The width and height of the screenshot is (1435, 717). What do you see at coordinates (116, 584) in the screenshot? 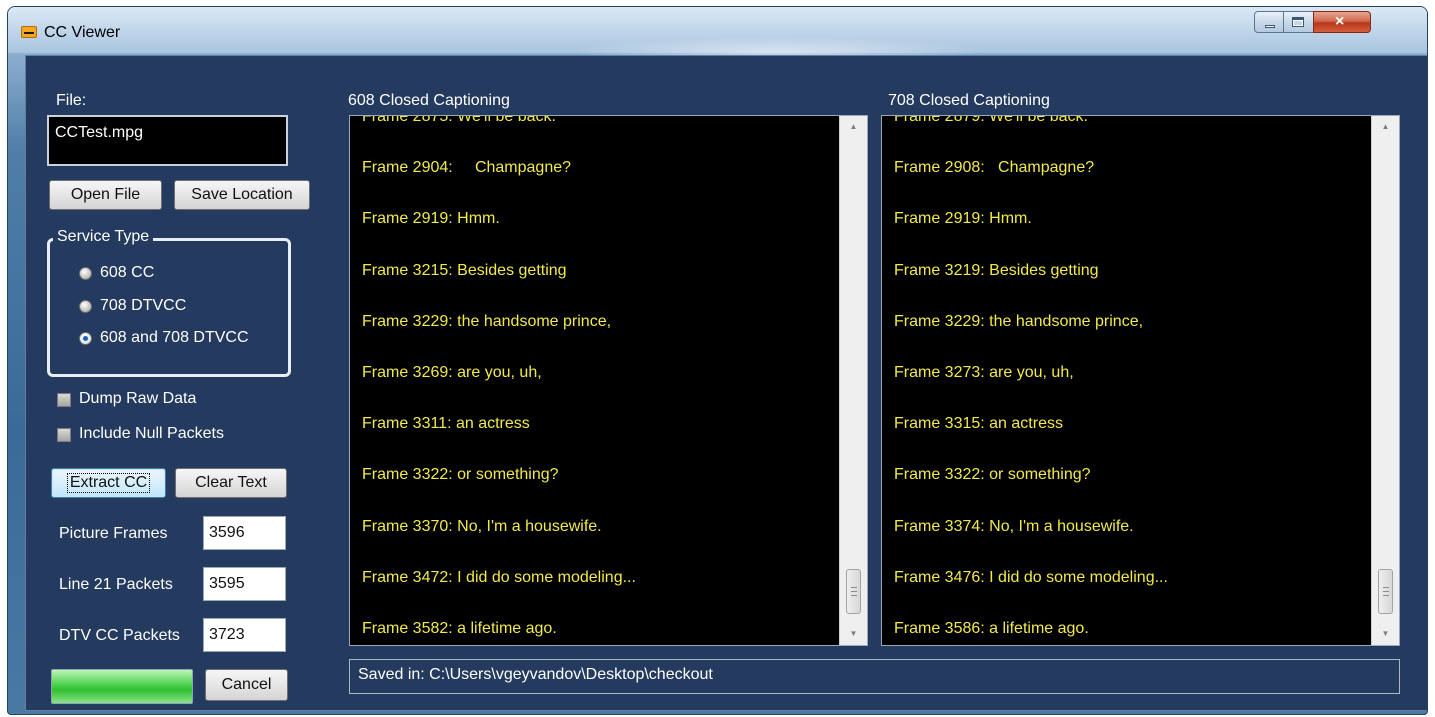
I see `line21-packets-label: Line 21 Packets` at bounding box center [116, 584].